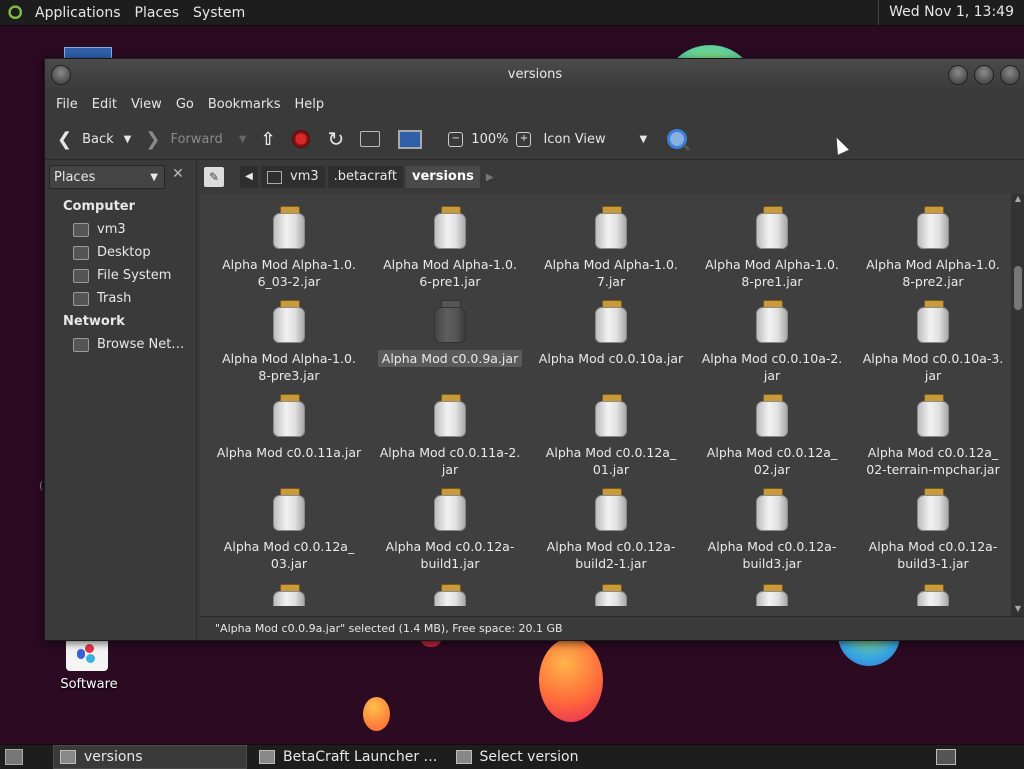 The width and height of the screenshot is (1024, 769). What do you see at coordinates (611, 333) in the screenshot?
I see `file-item: Alpha Mod c0.0.10a.jar` at bounding box center [611, 333].